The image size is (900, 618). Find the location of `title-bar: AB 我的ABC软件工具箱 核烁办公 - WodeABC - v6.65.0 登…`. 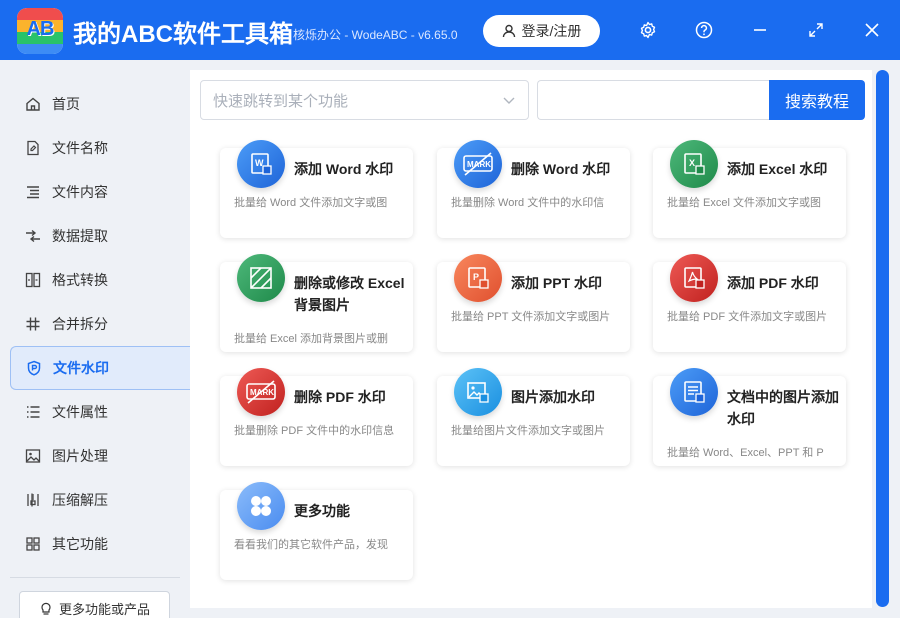

title-bar: AB 我的ABC软件工具箱 核烁办公 - WodeABC - v6.65.0 登… is located at coordinates (450, 30).